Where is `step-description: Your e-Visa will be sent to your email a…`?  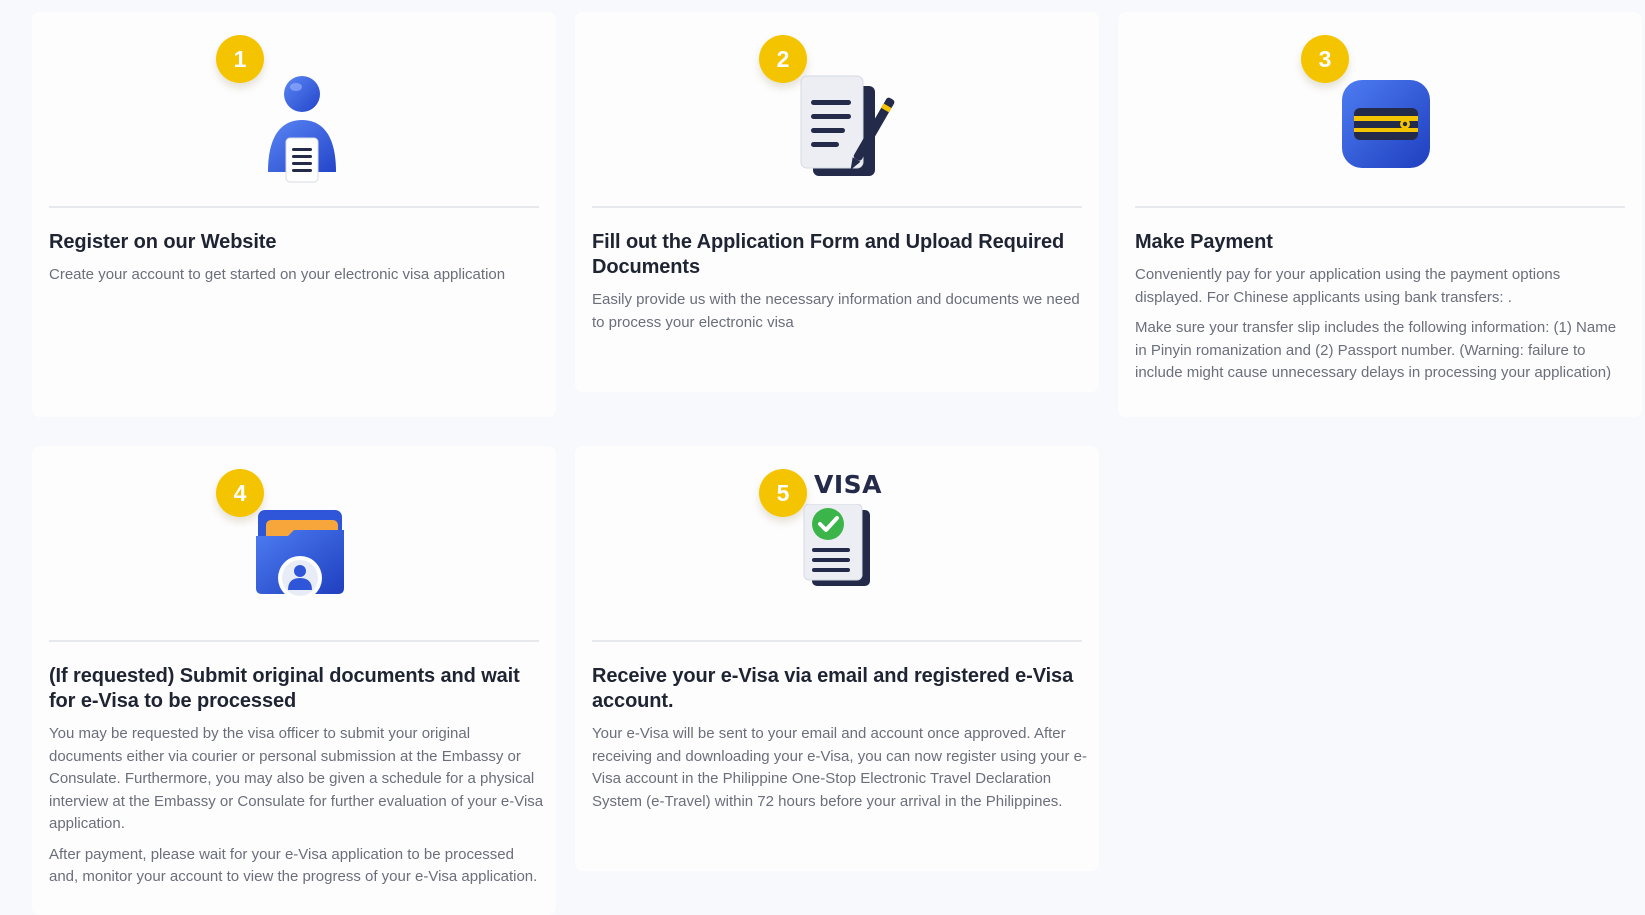 step-description: Your e-Visa will be sent to your email a… is located at coordinates (840, 767).